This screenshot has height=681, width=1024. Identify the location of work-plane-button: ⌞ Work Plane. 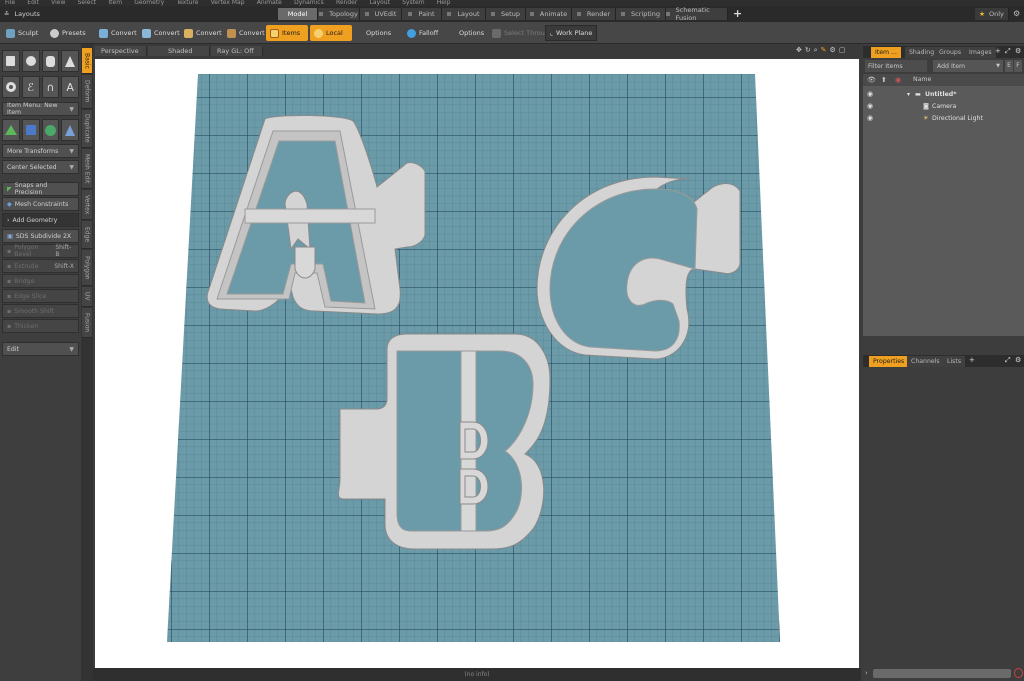
(571, 33).